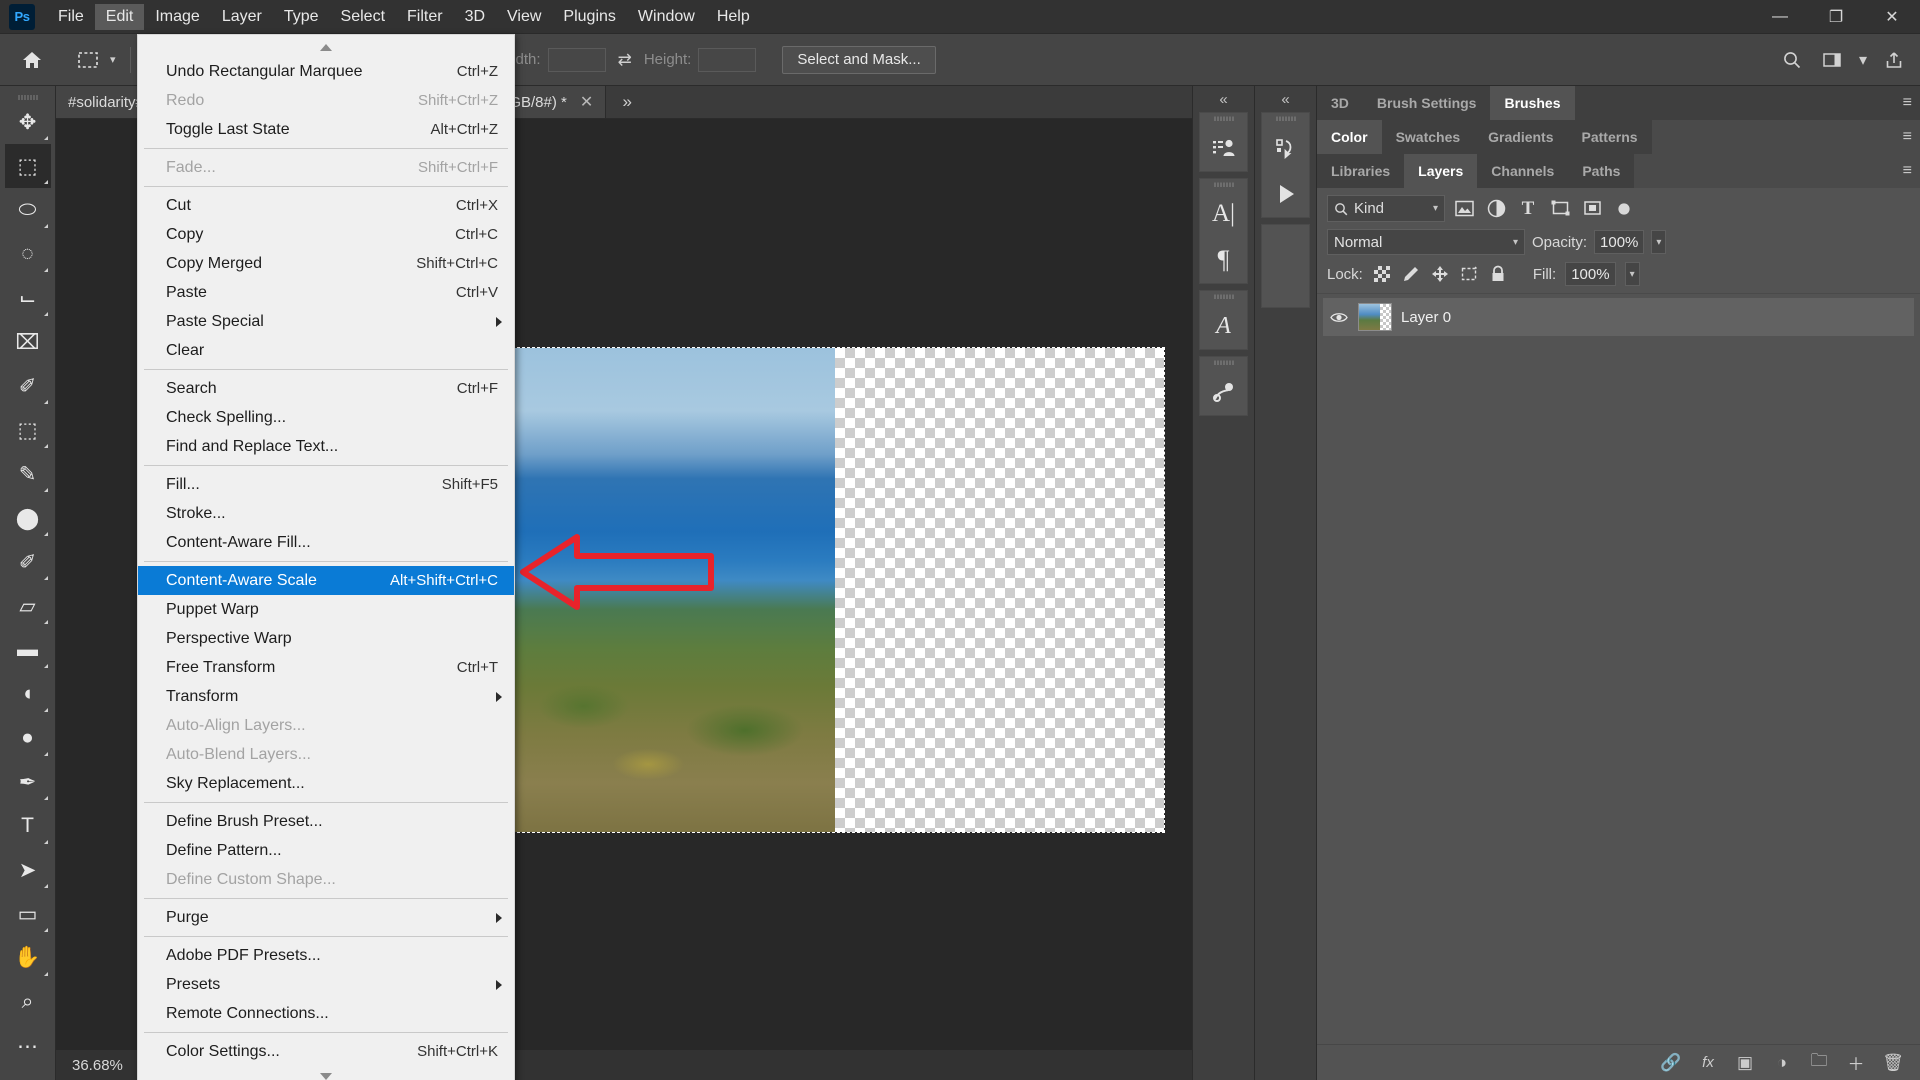  What do you see at coordinates (1223, 99) in the screenshot?
I see `collapse-rail-a-button: «` at bounding box center [1223, 99].